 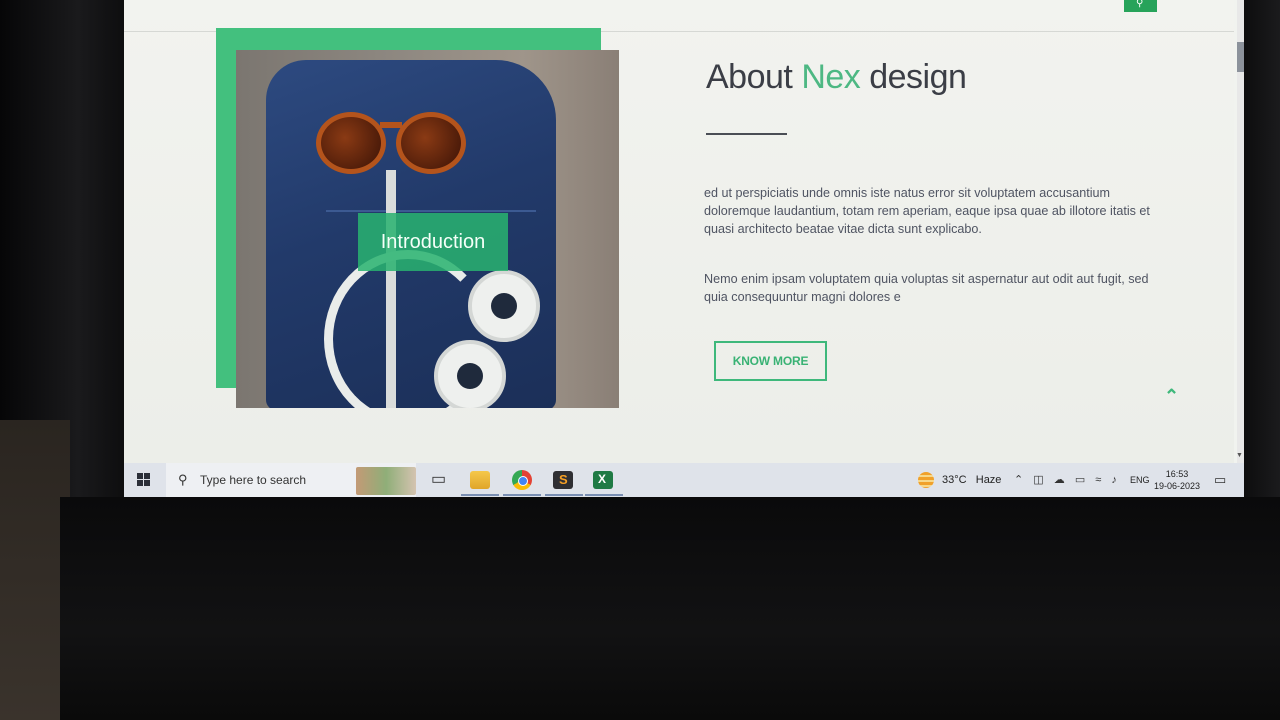 What do you see at coordinates (1140, 480) in the screenshot?
I see `language-indicator: ENG` at bounding box center [1140, 480].